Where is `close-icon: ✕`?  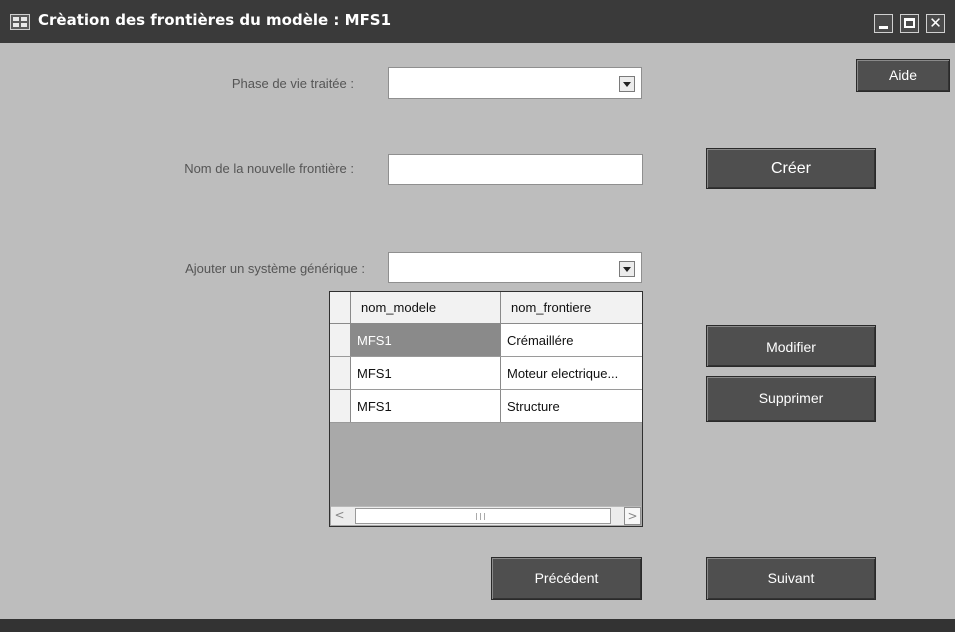 close-icon: ✕ is located at coordinates (935, 23).